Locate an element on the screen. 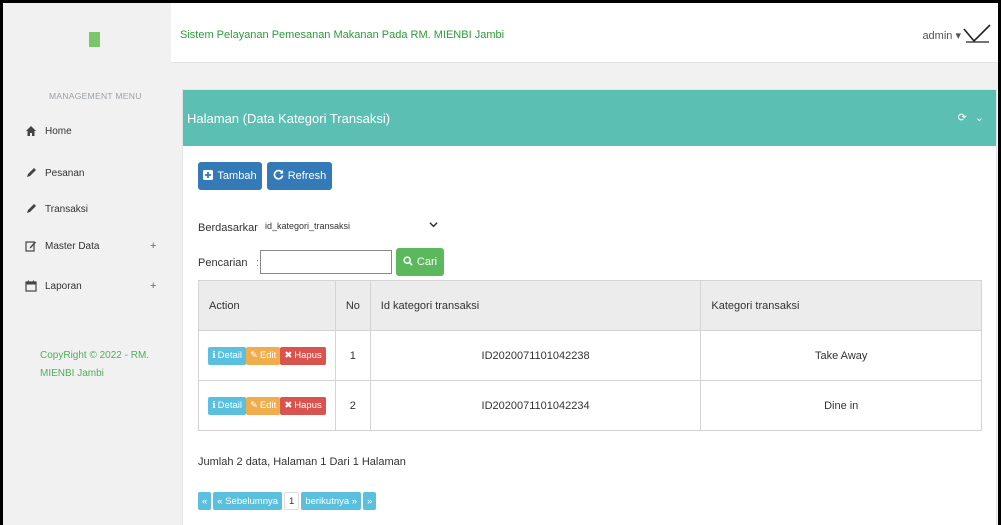  search-field-value: id_kategori_transaksi is located at coordinates (308, 226).